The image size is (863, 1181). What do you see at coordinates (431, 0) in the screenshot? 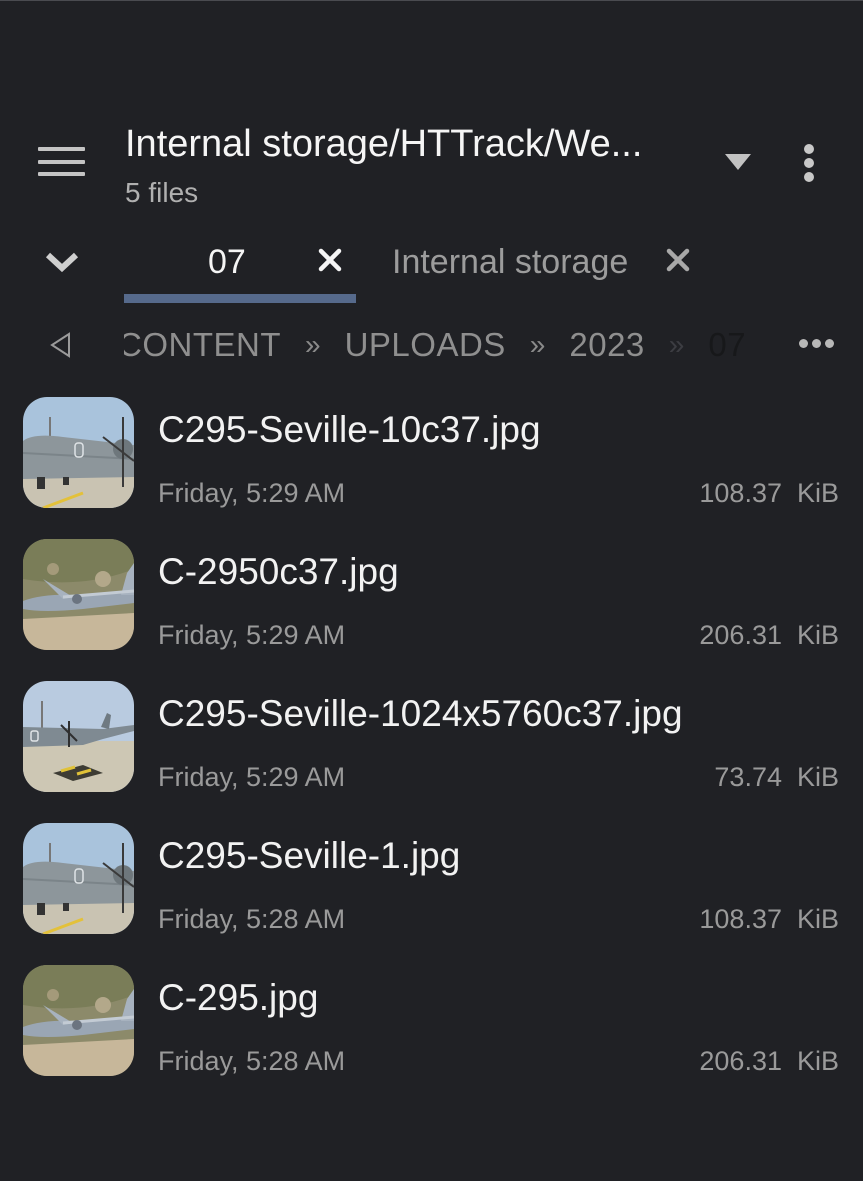
I see `status-divider` at bounding box center [431, 0].